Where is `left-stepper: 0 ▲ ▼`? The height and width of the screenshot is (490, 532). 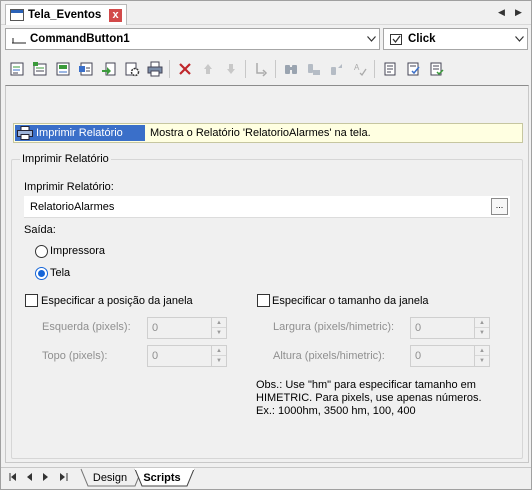 left-stepper: 0 ▲ ▼ is located at coordinates (187, 328).